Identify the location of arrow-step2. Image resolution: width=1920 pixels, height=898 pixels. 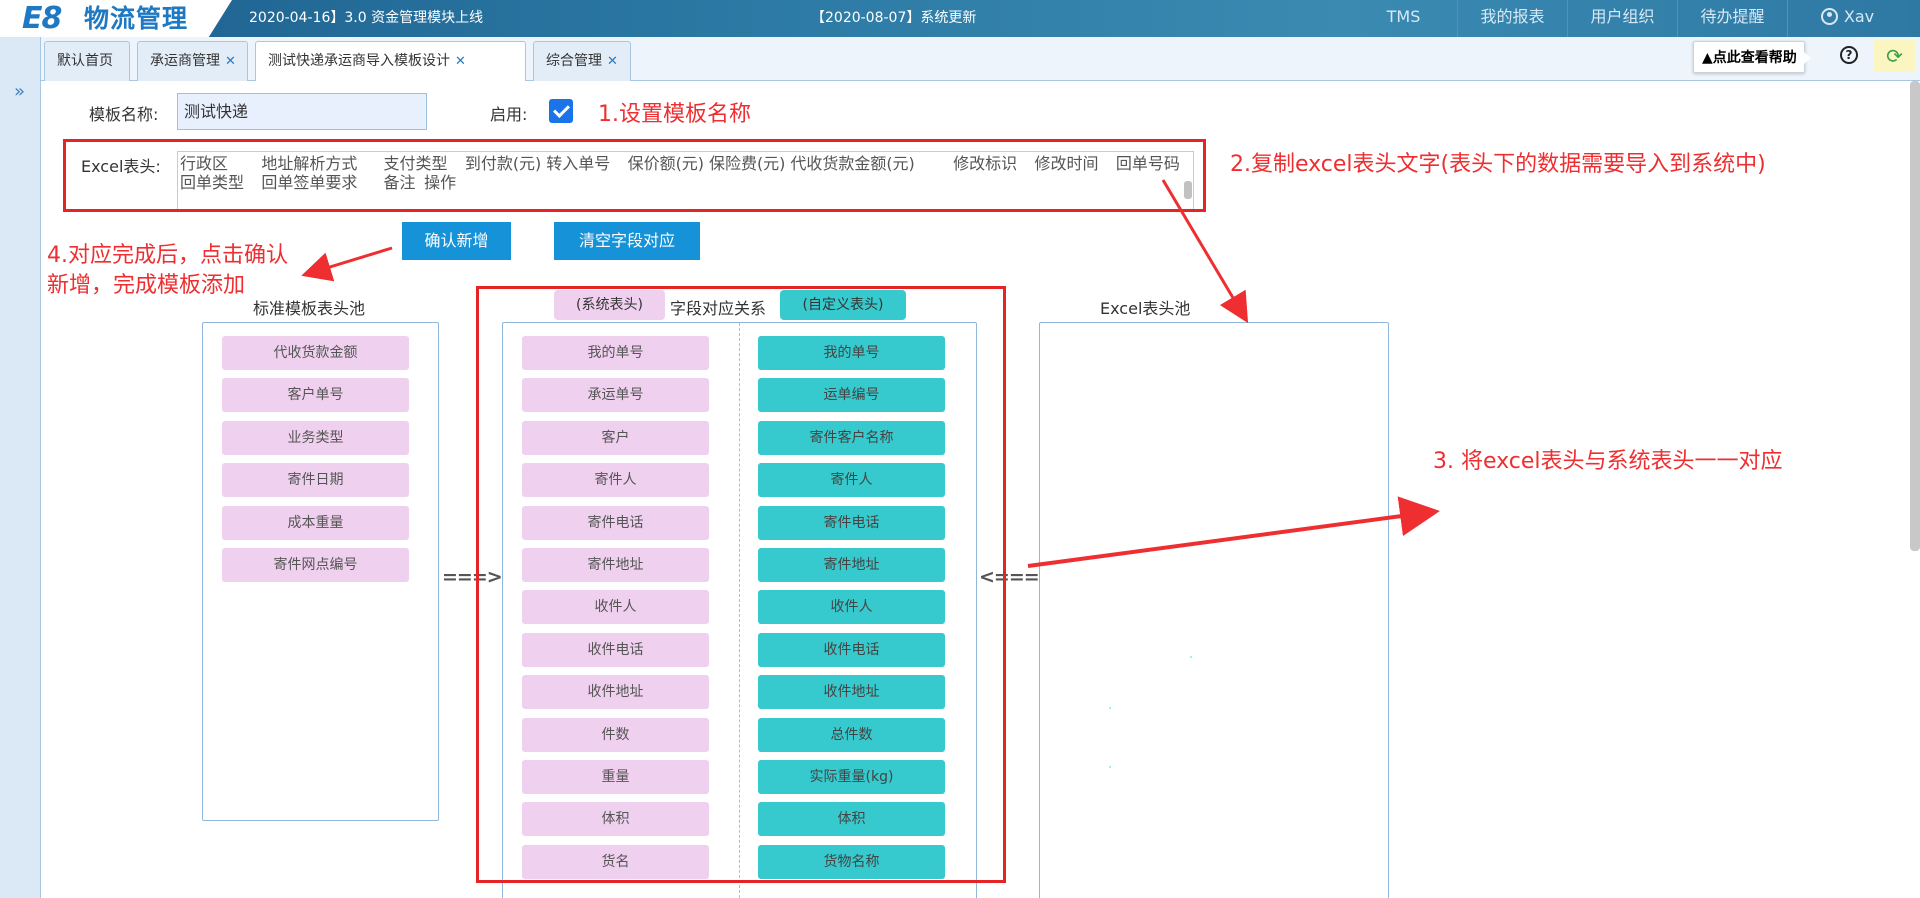
(1205, 251).